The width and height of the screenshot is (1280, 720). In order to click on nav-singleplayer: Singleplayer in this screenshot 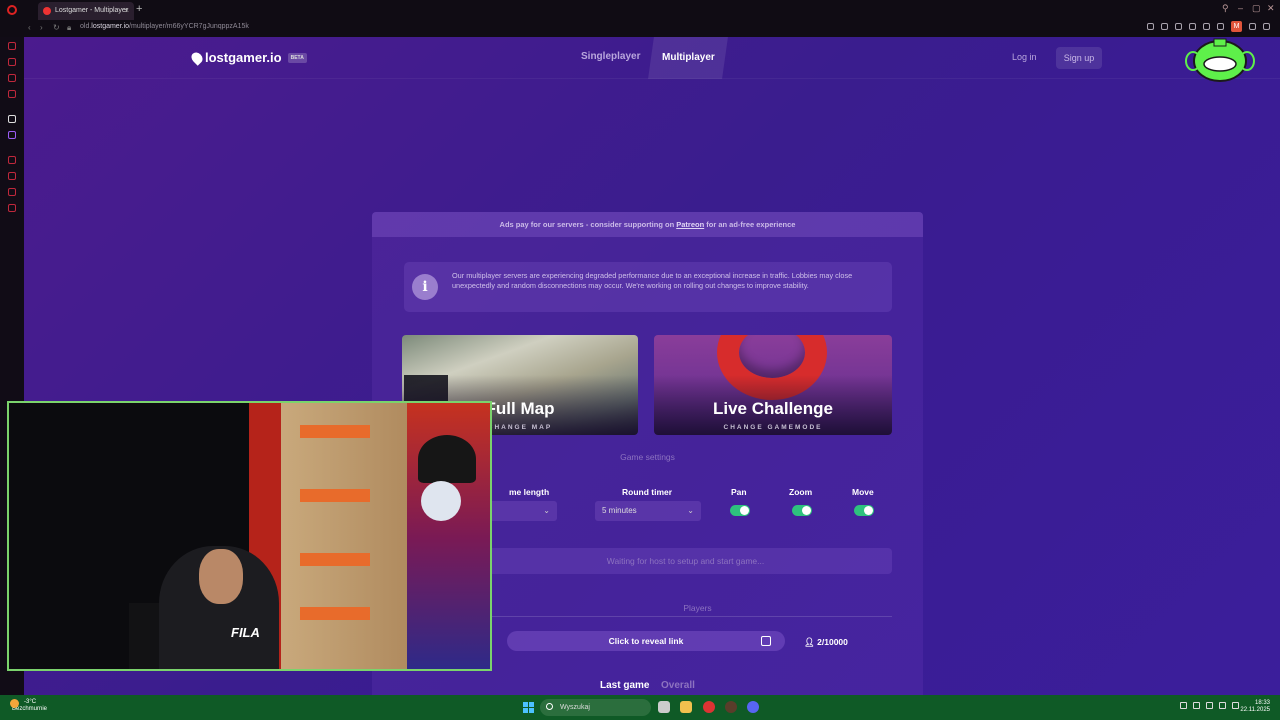, I will do `click(610, 56)`.